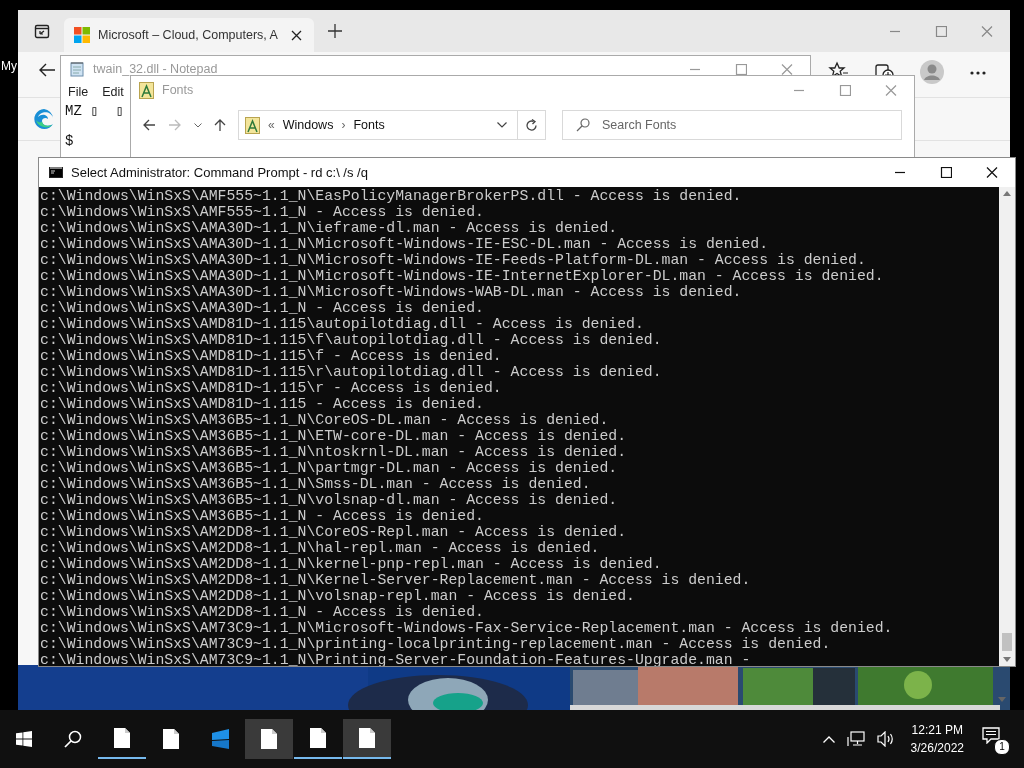 The height and width of the screenshot is (768, 1024). I want to click on console-line: c:\Windows\WinSxS\AMD81D~1.115\r\autopilotdiag.dll - Access is denied., so click(351, 372).